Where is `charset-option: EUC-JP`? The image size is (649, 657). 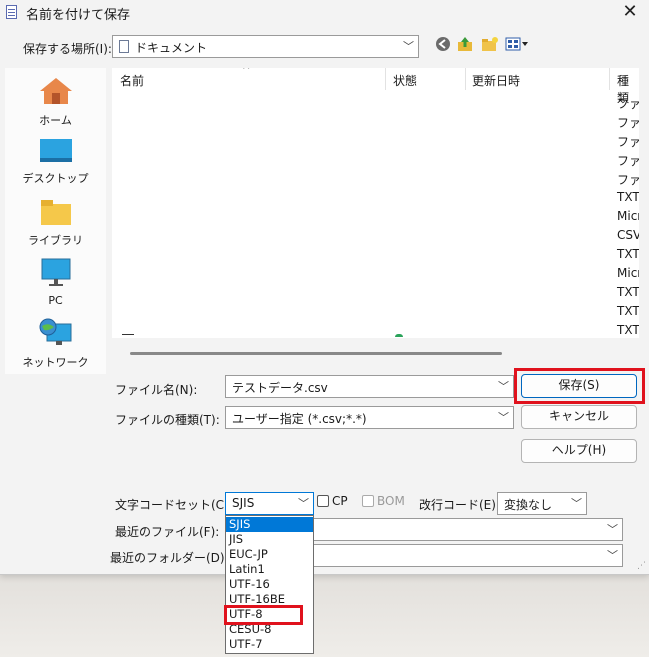
charset-option: EUC-JP is located at coordinates (269, 554).